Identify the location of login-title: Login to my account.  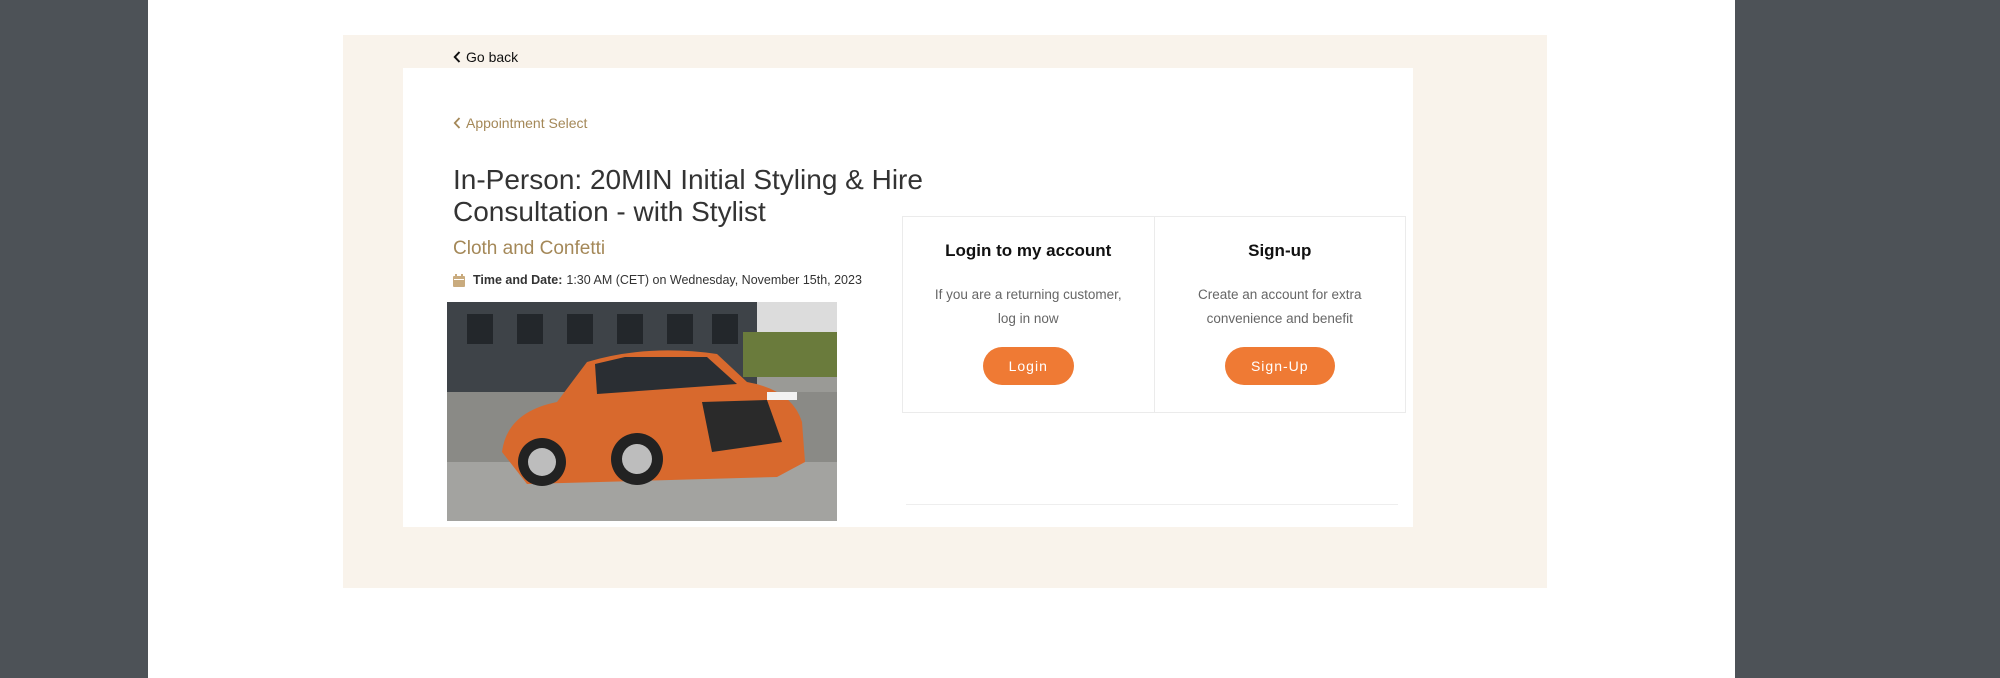
(1028, 250).